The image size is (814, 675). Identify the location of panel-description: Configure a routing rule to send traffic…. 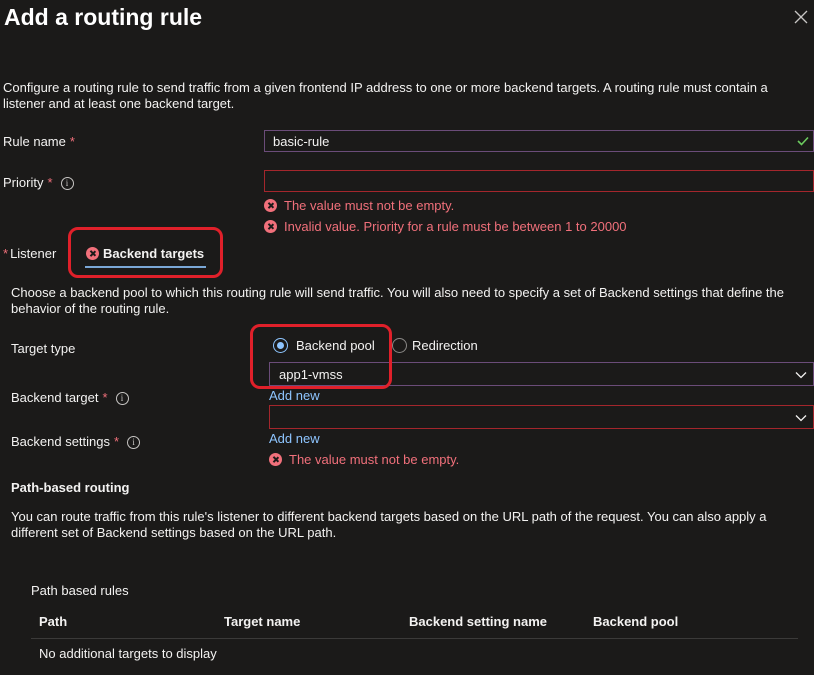
(385, 95).